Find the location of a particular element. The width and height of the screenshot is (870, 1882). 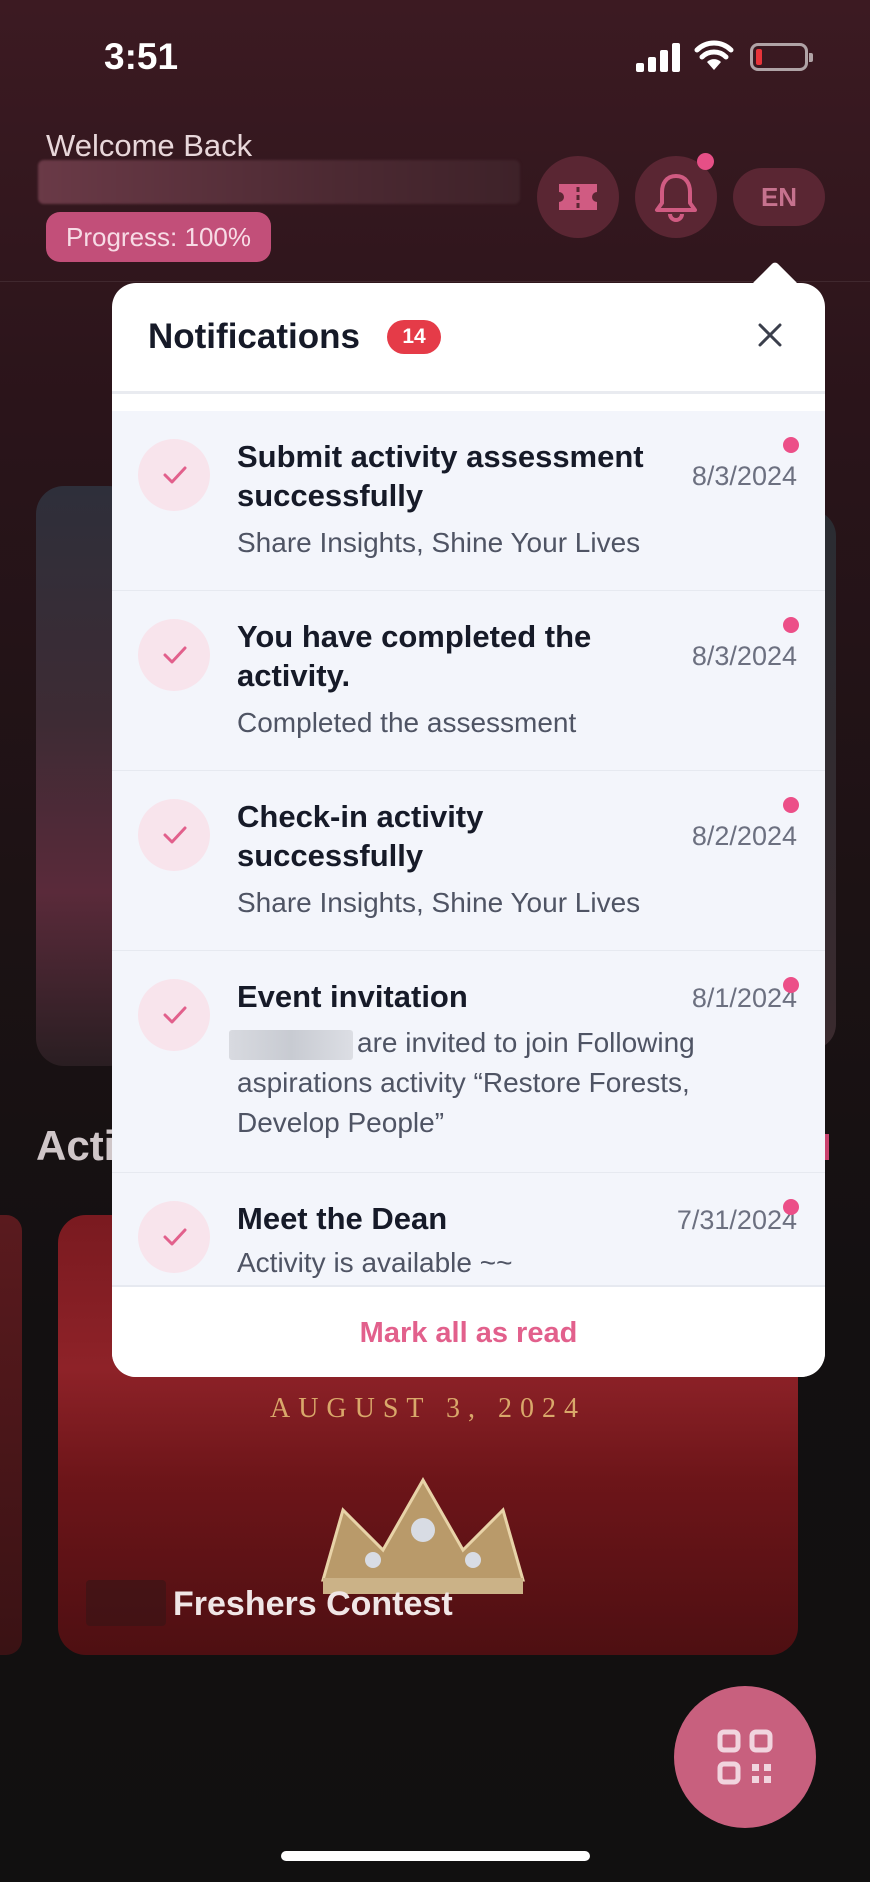

progress-badge: Progress: 100% is located at coordinates (158, 237).